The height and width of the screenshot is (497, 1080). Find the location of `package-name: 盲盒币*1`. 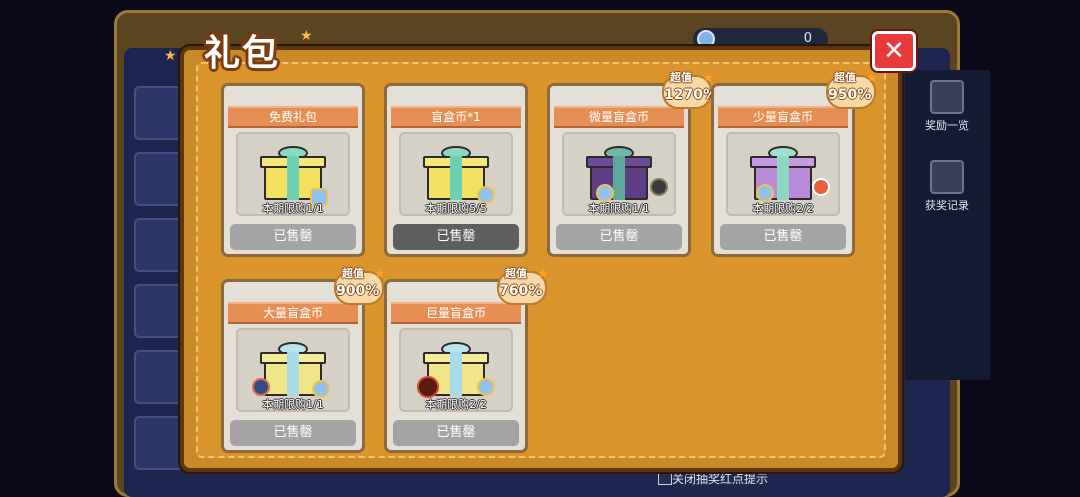

package-name: 盲盒币*1 is located at coordinates (456, 117).